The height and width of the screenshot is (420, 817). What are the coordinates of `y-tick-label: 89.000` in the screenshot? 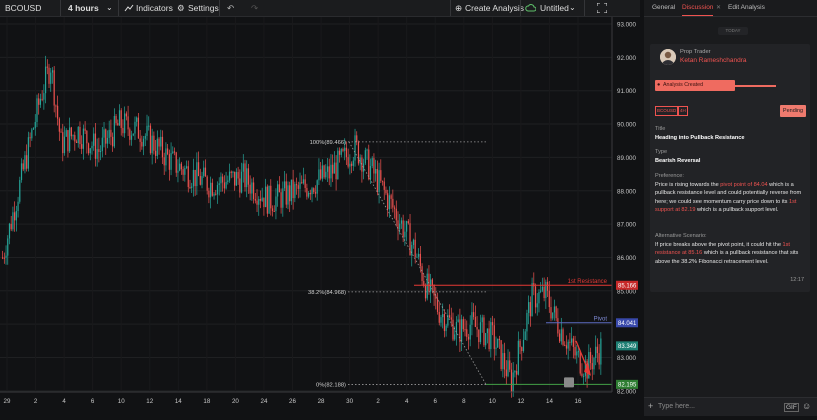 It's located at (626, 158).